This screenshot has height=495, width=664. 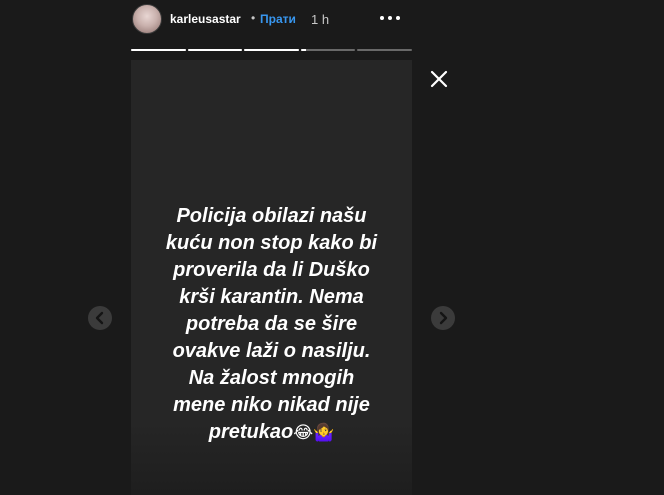 What do you see at coordinates (271, 297) in the screenshot?
I see `story-line: krši karantin. Nema` at bounding box center [271, 297].